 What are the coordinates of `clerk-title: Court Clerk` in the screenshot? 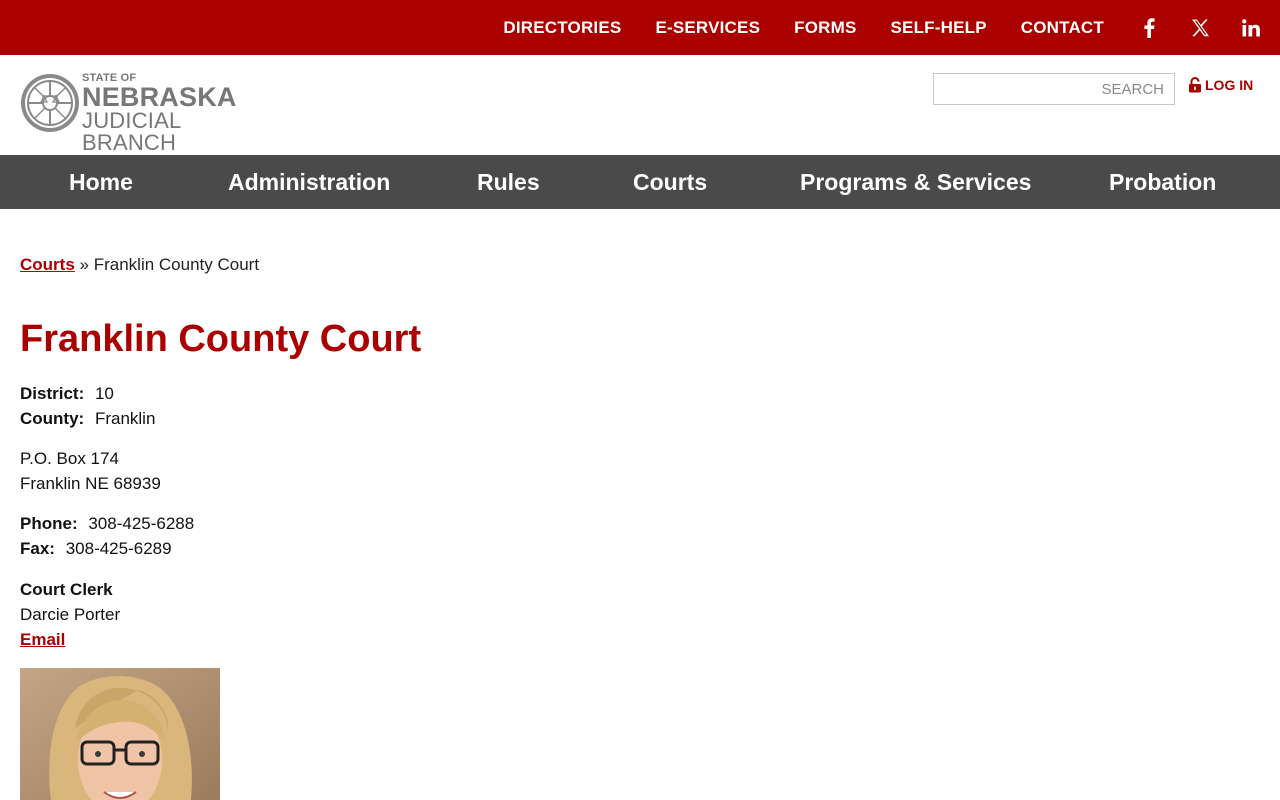 It's located at (66, 589).